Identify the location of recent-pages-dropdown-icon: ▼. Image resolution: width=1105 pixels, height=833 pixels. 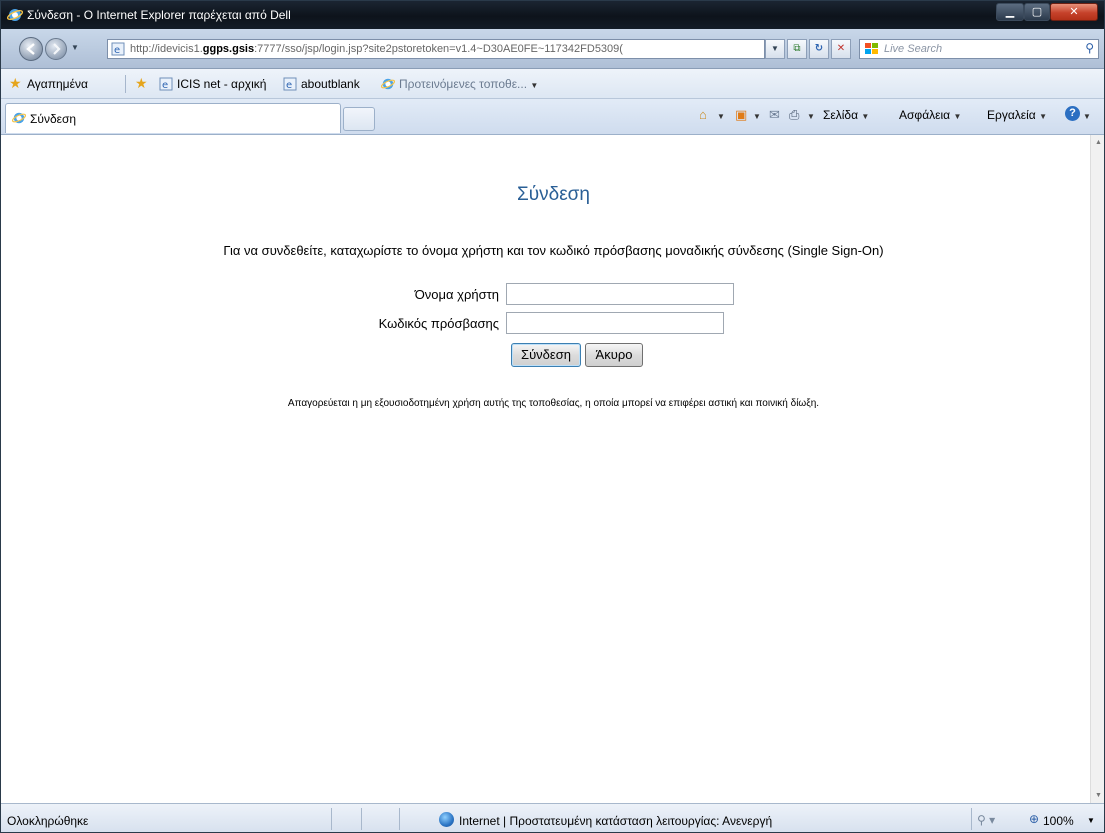
(75, 47).